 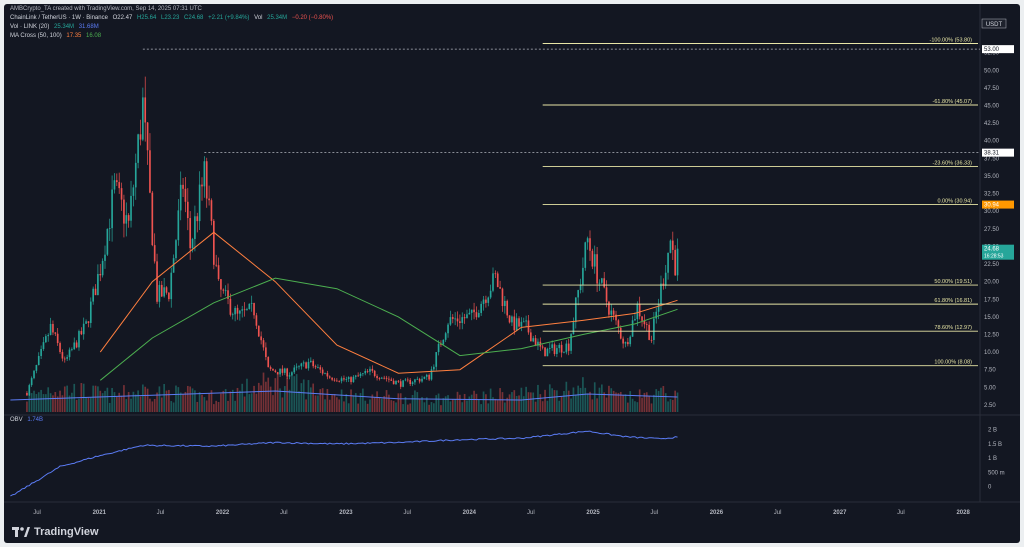 I want to click on volume-indicator-legend: Vol · LINK (20) 25.34M 31.68M, so click(x=56, y=27).